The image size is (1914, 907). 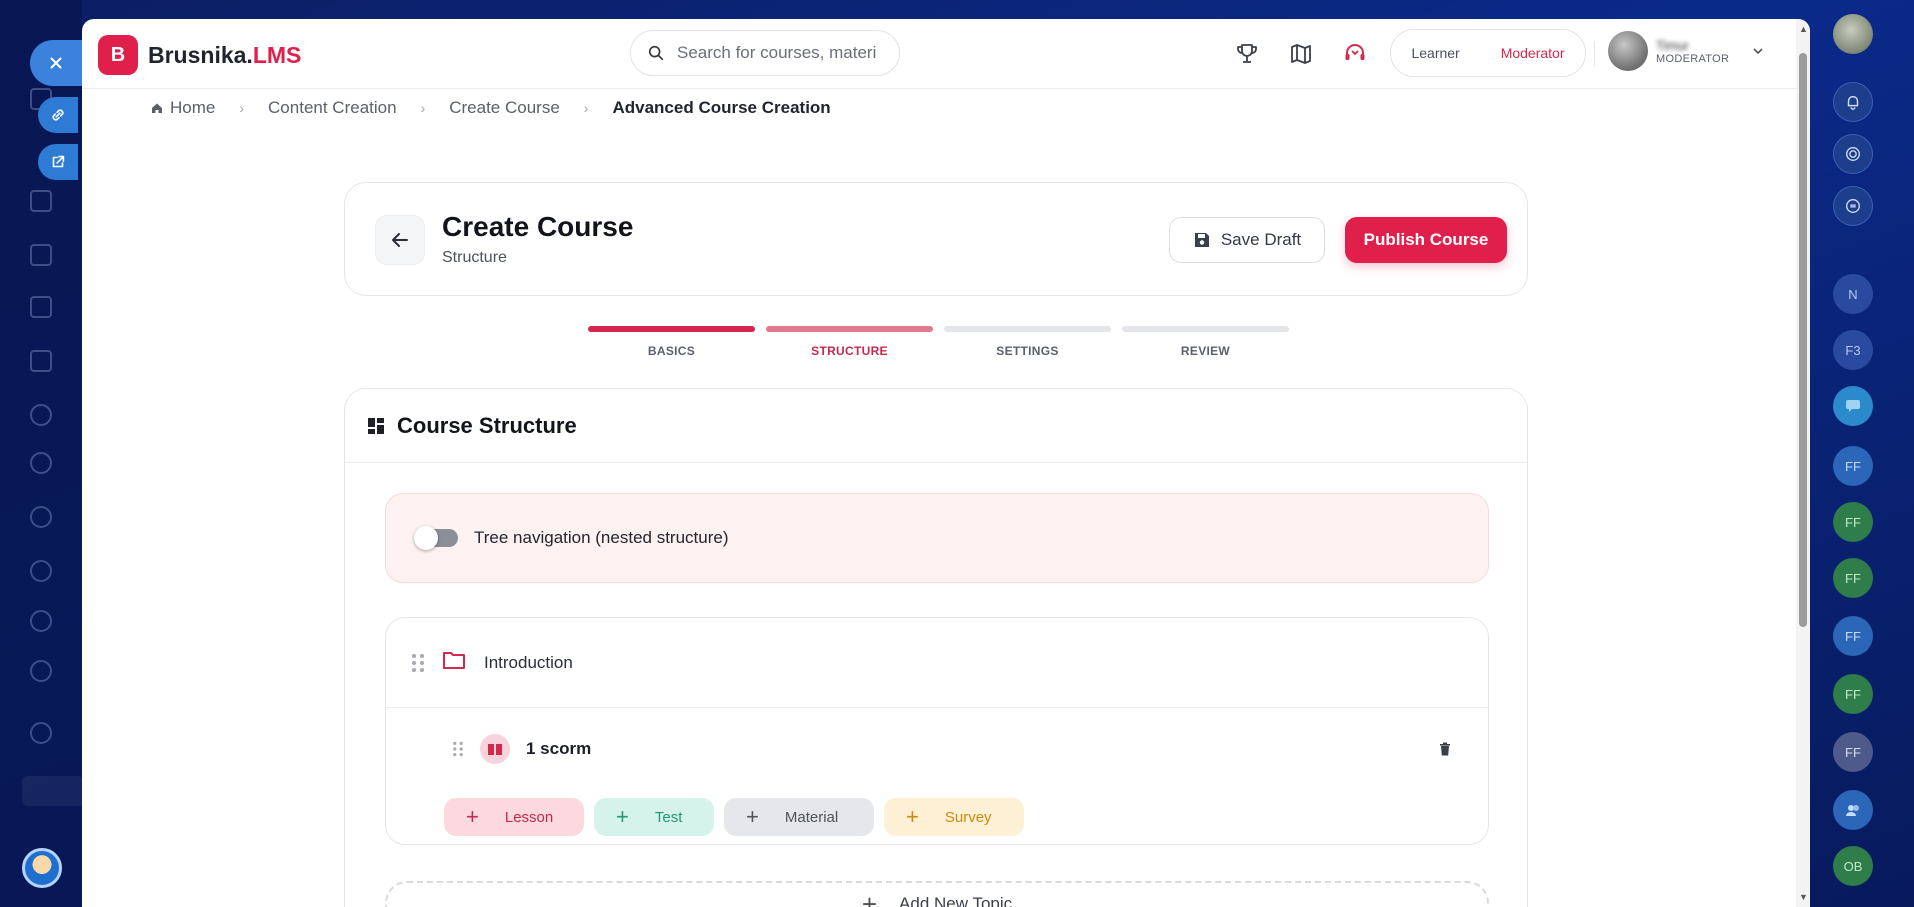 What do you see at coordinates (671, 342) in the screenshot?
I see `step-basics: BASICS` at bounding box center [671, 342].